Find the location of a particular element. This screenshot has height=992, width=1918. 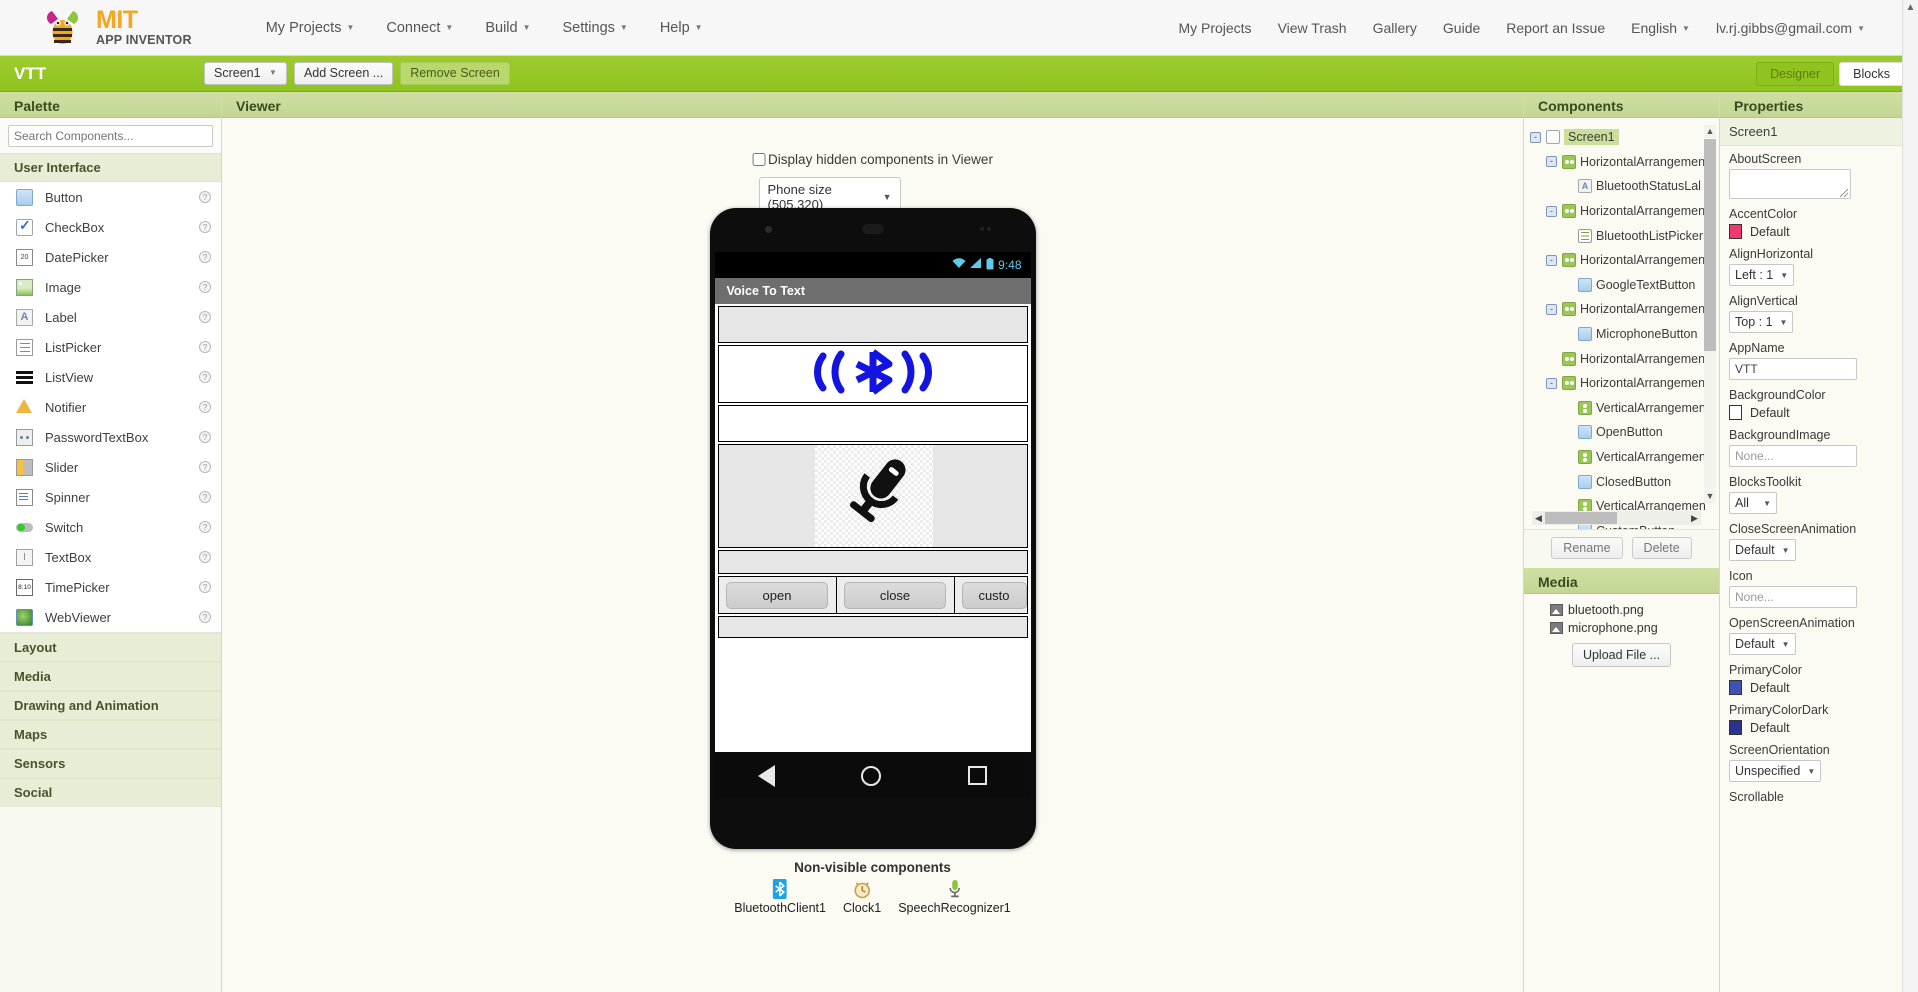

primarycolor-picker: Default is located at coordinates (1819, 687).